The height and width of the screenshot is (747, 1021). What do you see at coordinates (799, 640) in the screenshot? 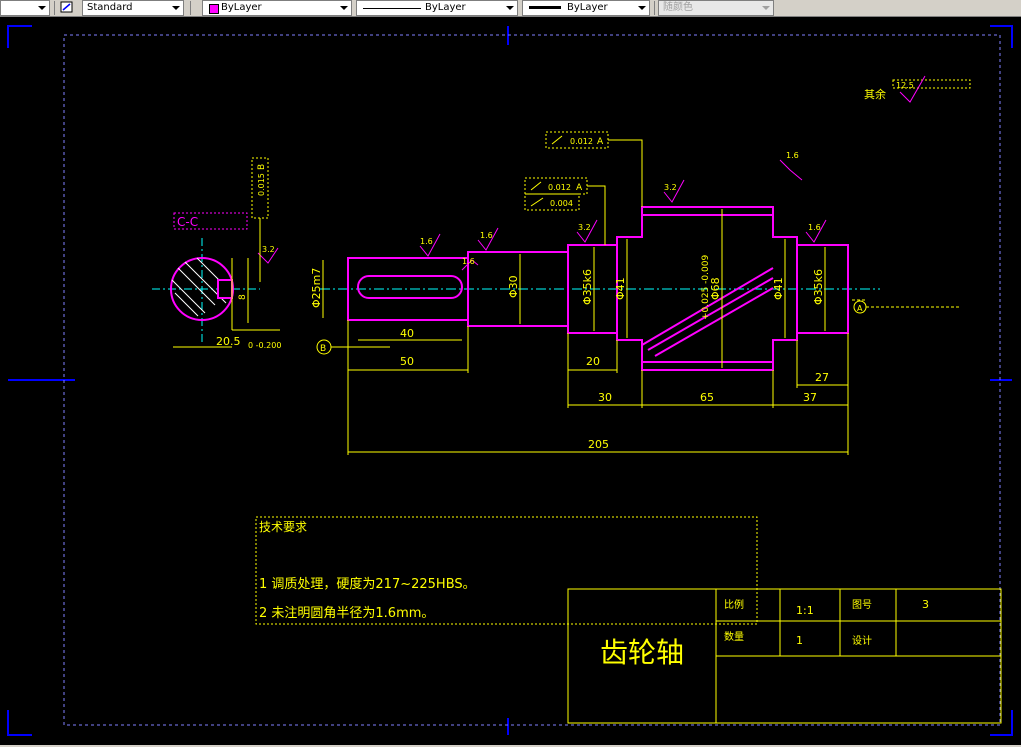
I see `qty-value: 1` at bounding box center [799, 640].